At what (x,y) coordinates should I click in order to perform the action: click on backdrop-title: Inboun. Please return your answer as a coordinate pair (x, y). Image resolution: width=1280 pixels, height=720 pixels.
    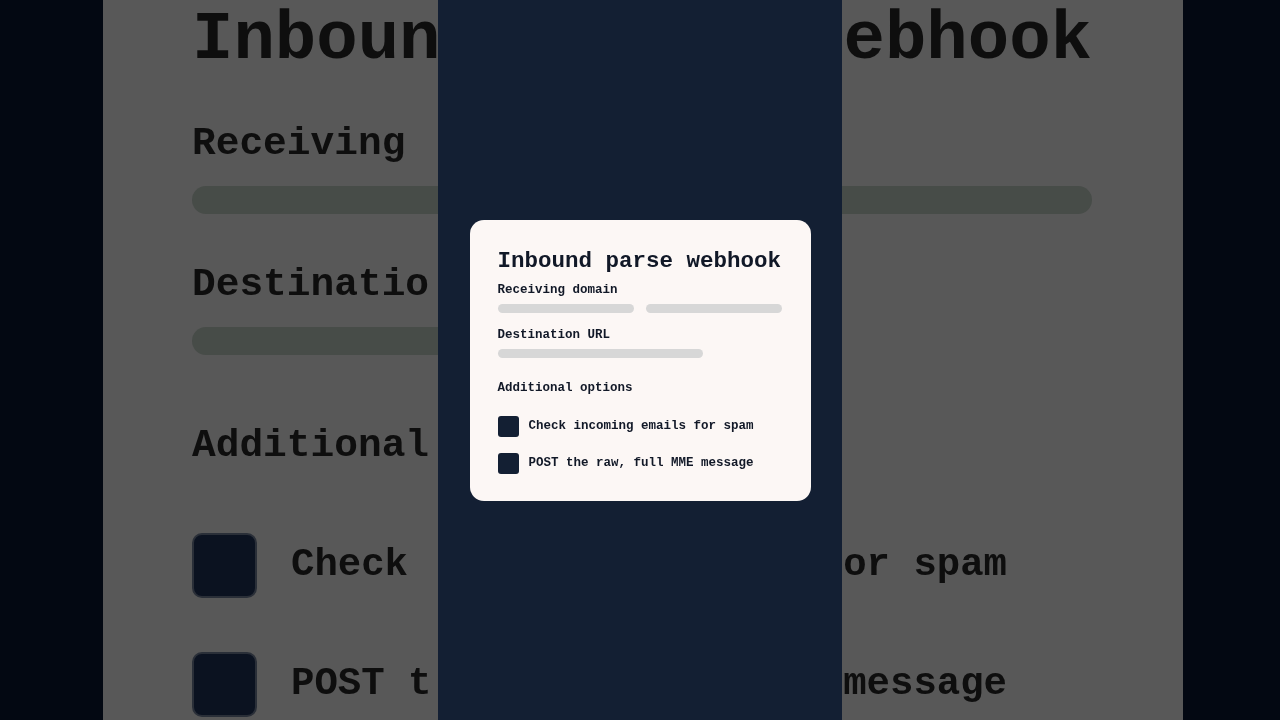
    Looking at the image, I should click on (315, 40).